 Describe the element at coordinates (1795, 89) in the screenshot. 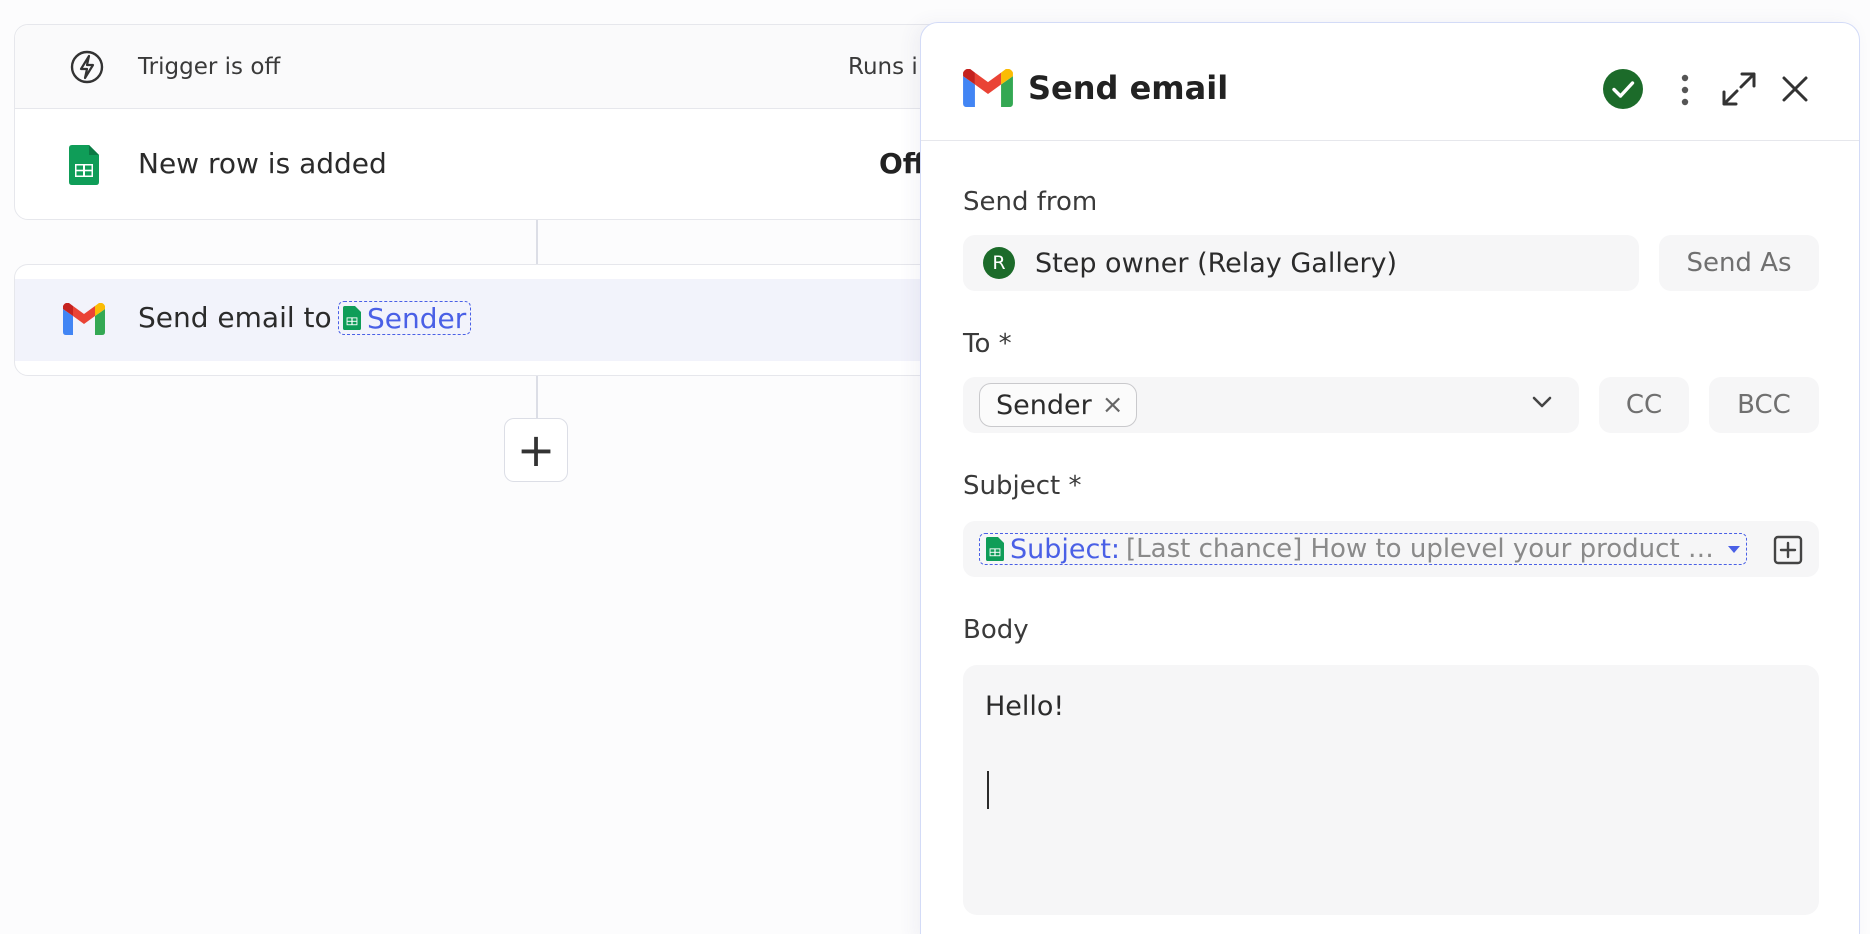

I see `close-icon` at that location.